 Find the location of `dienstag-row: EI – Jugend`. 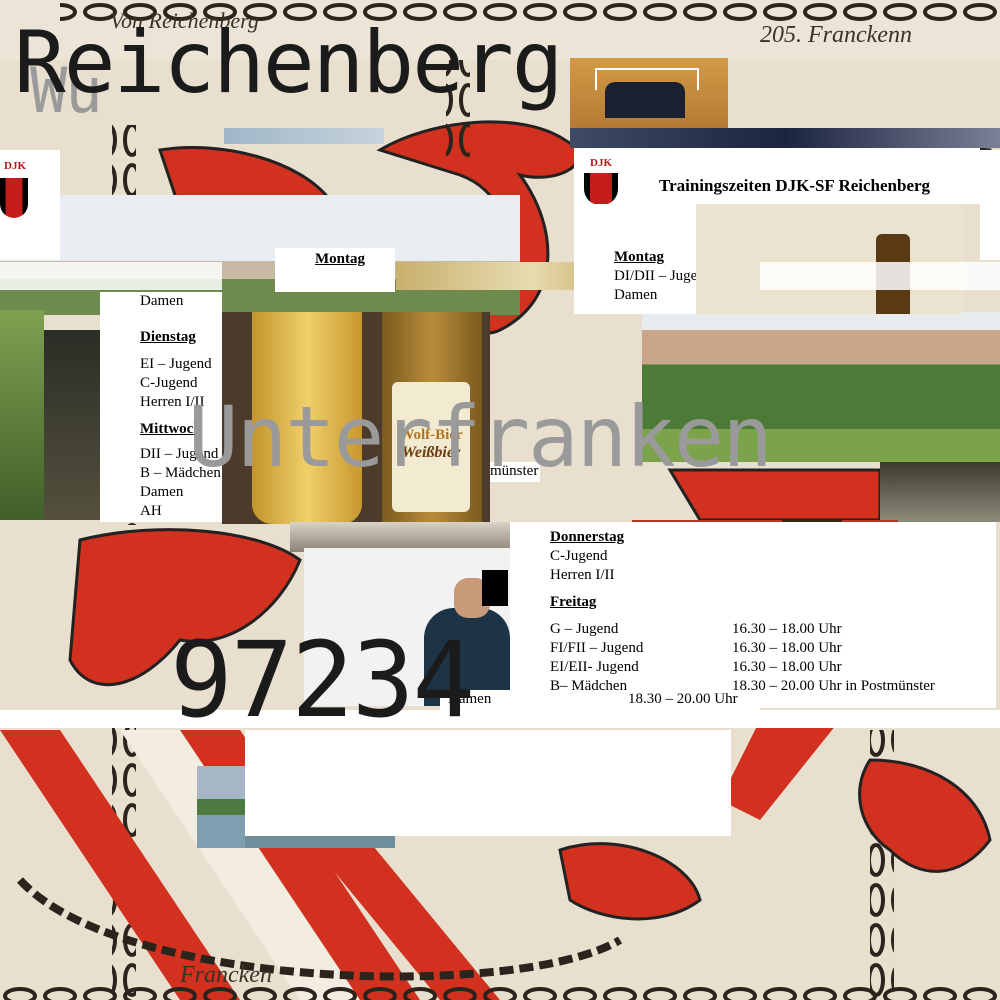

dienstag-row: EI – Jugend is located at coordinates (176, 364).